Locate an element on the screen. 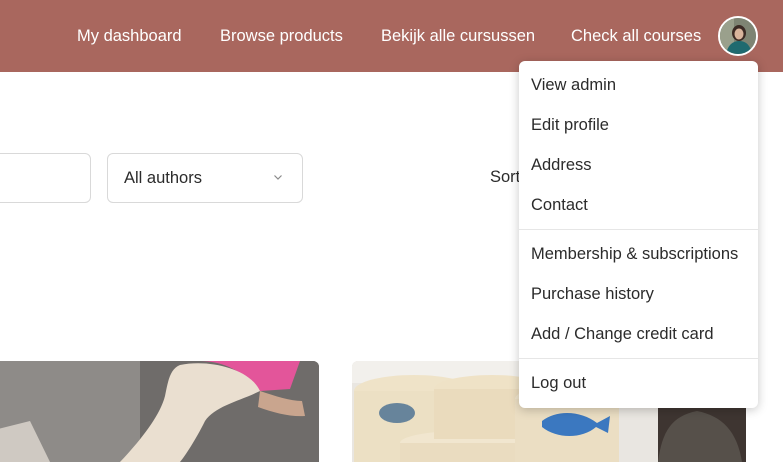 Image resolution: width=783 pixels, height=462 pixels. avatar-photo is located at coordinates (738, 36).